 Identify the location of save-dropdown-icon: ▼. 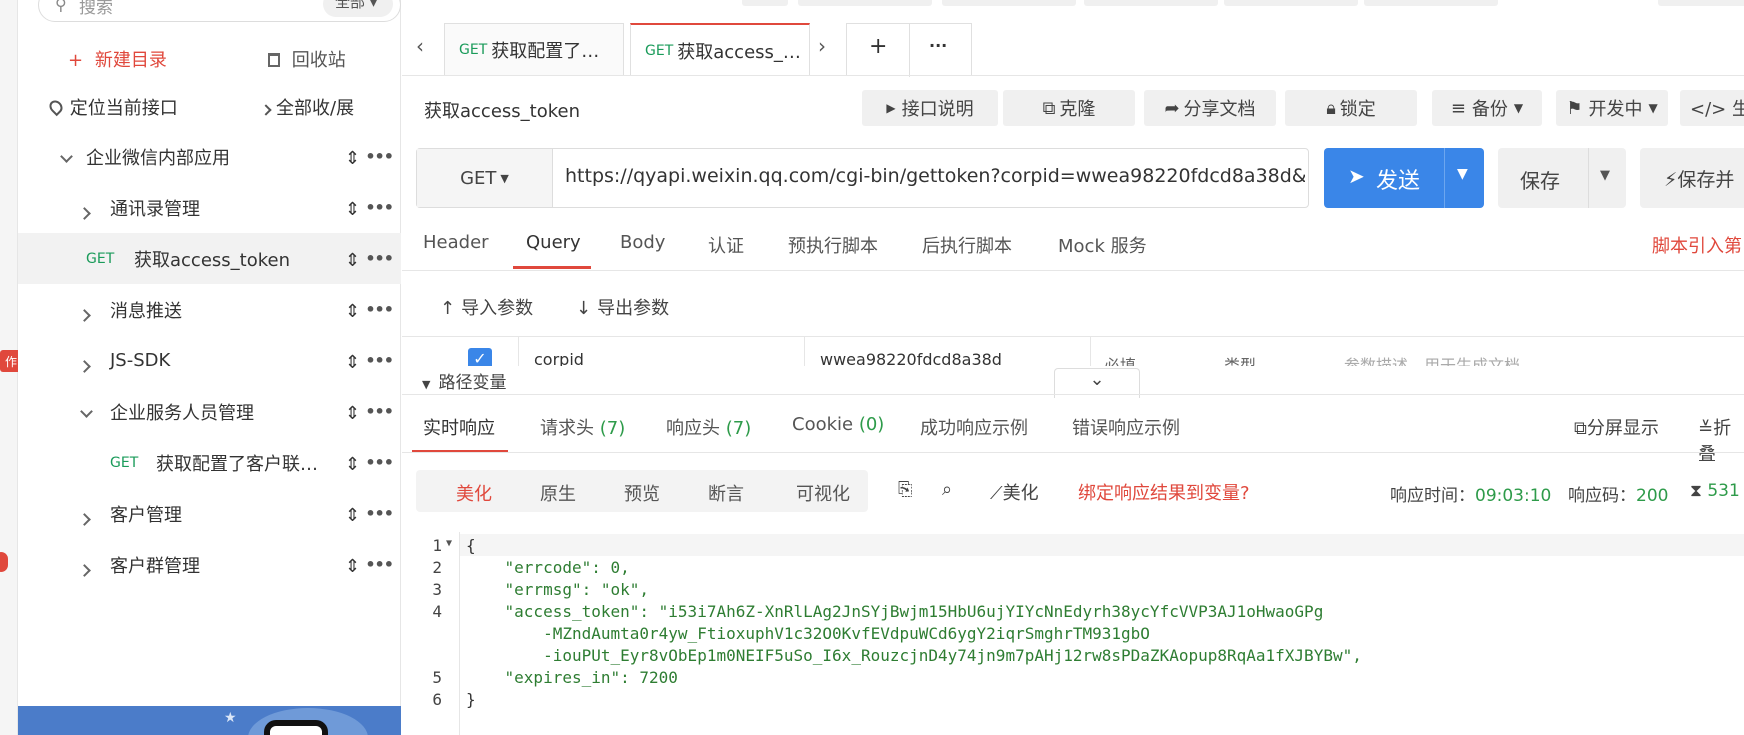
(1605, 175).